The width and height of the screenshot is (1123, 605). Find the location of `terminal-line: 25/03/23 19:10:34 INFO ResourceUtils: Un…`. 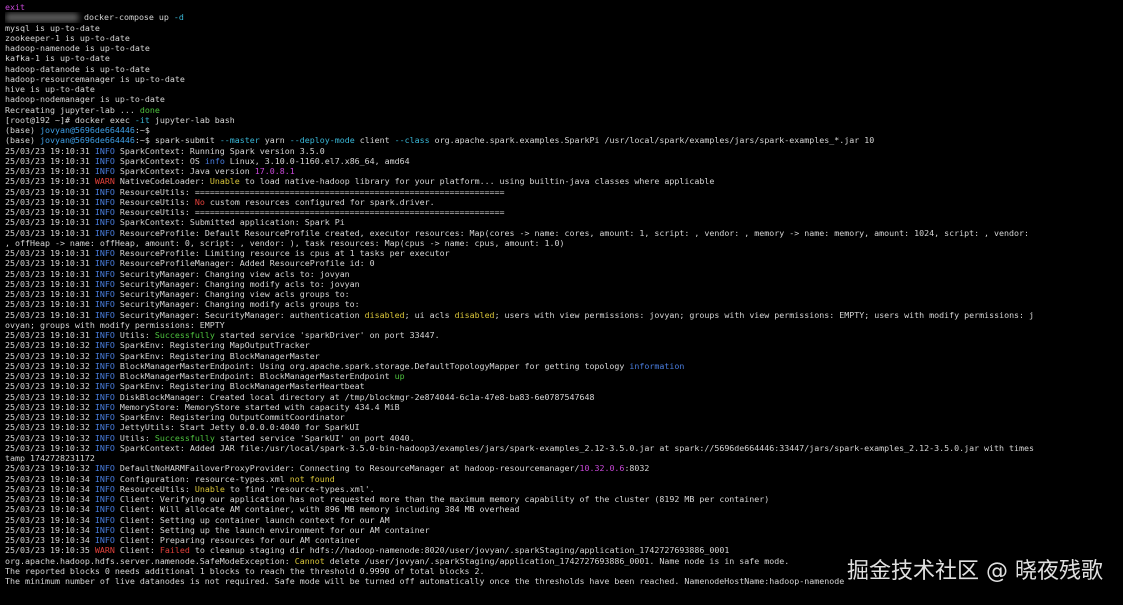

terminal-line: 25/03/23 19:10:34 INFO ResourceUtils: Un… is located at coordinates (562, 489).